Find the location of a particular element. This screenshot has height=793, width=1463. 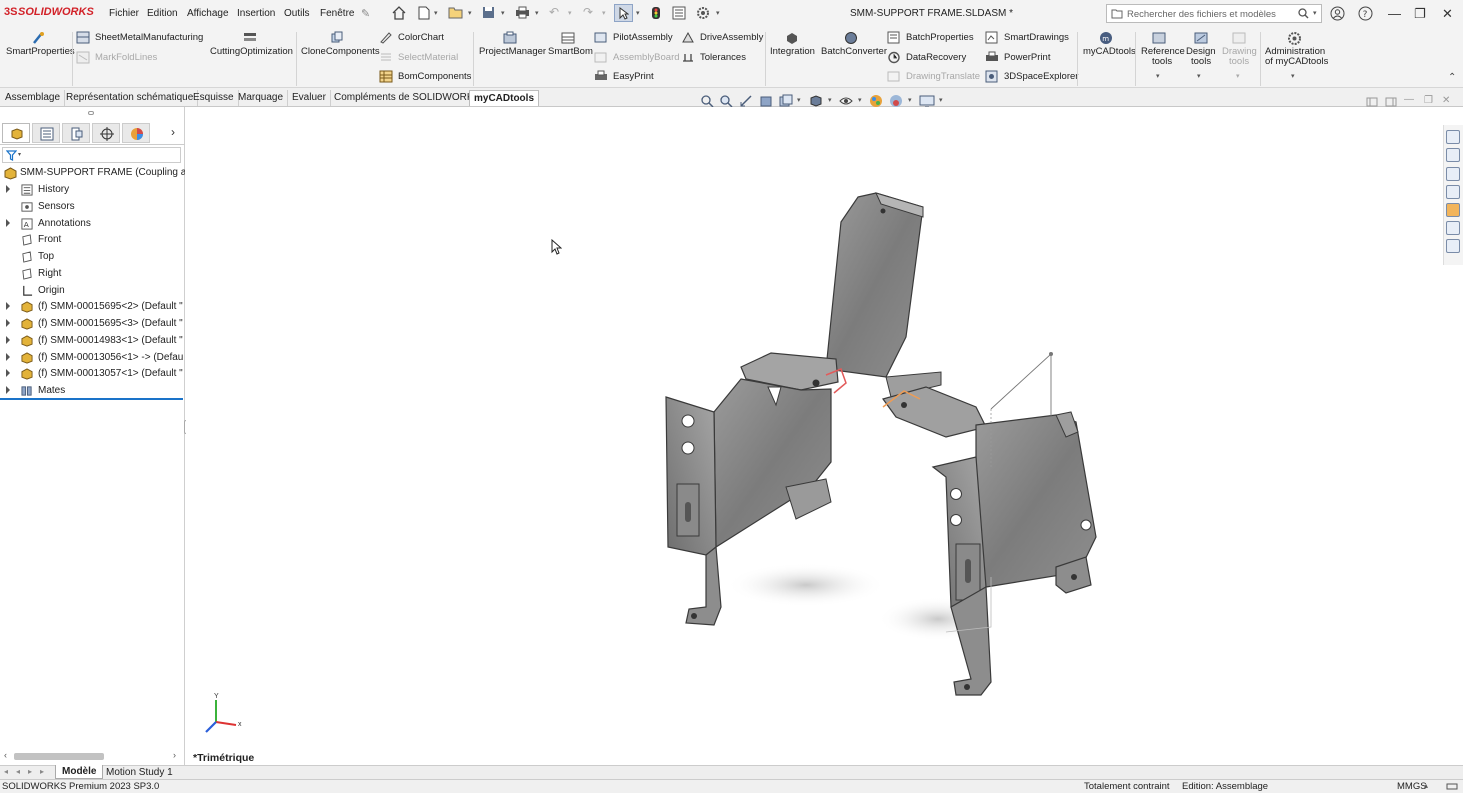

units-dropdown-icon: ▴ is located at coordinates (1426, 785).